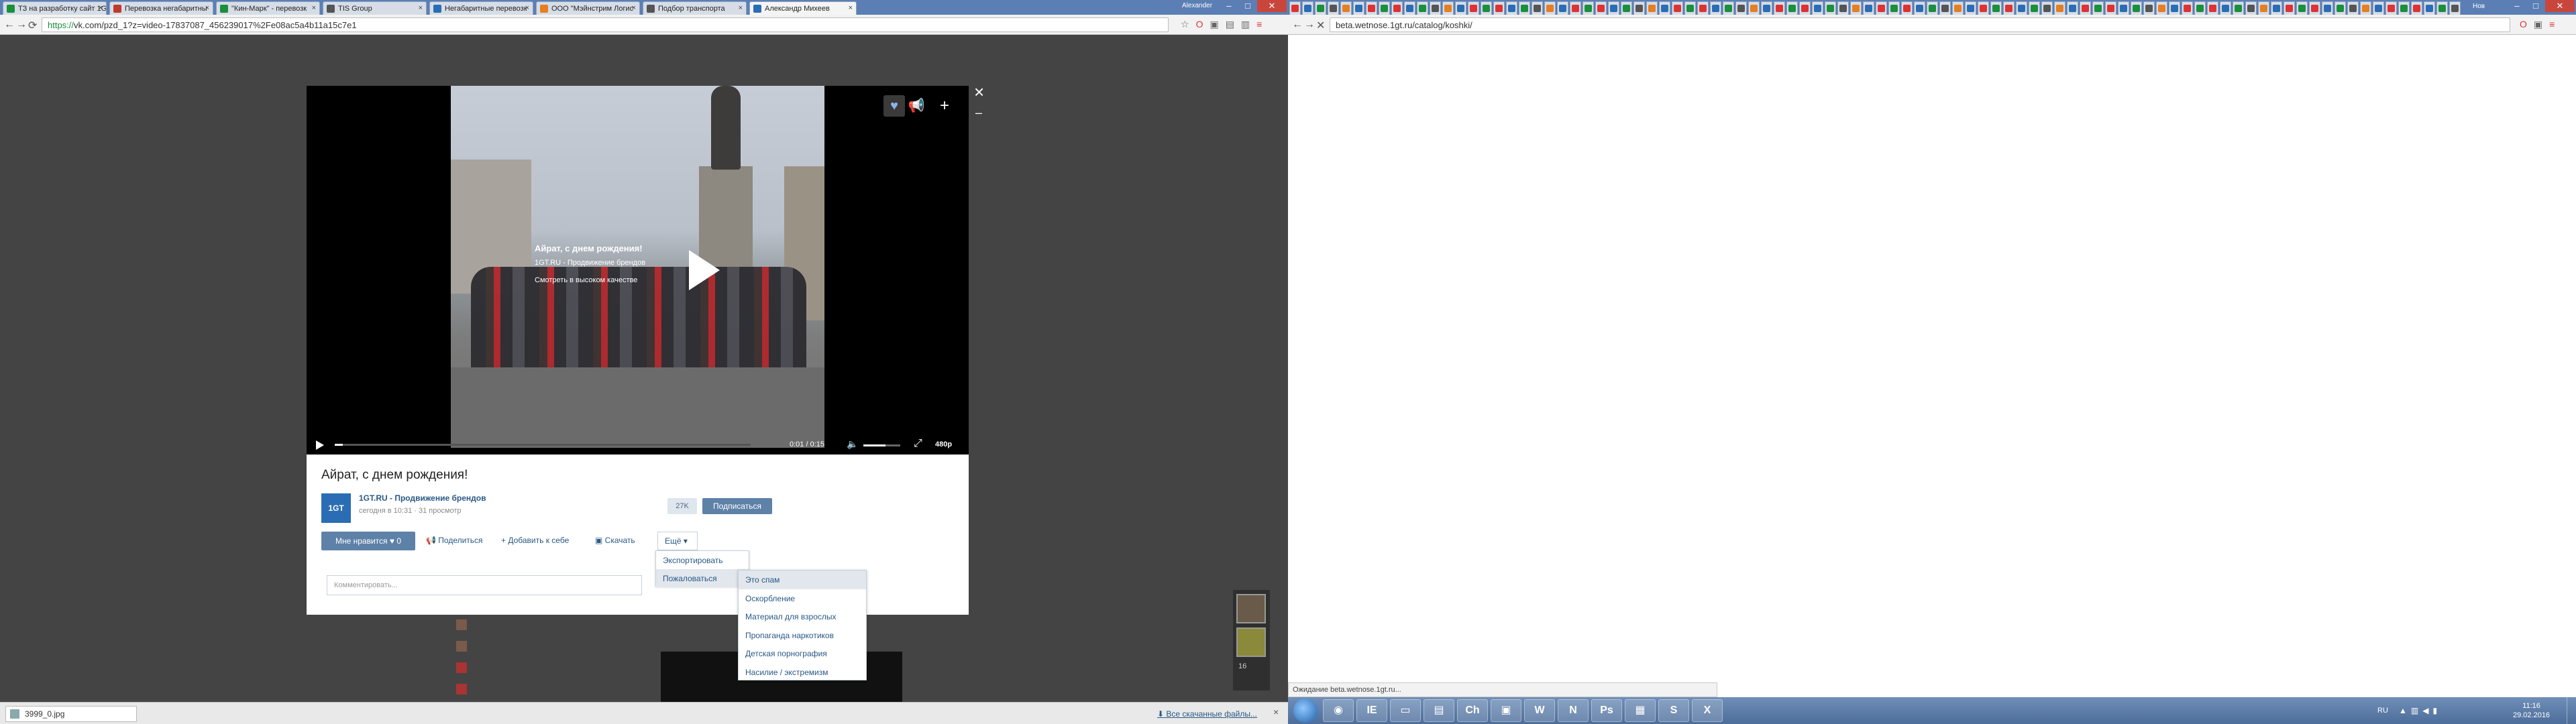  Describe the element at coordinates (1606, 710) in the screenshot. I see `taskbar-app-photoshop: Ps` at that location.